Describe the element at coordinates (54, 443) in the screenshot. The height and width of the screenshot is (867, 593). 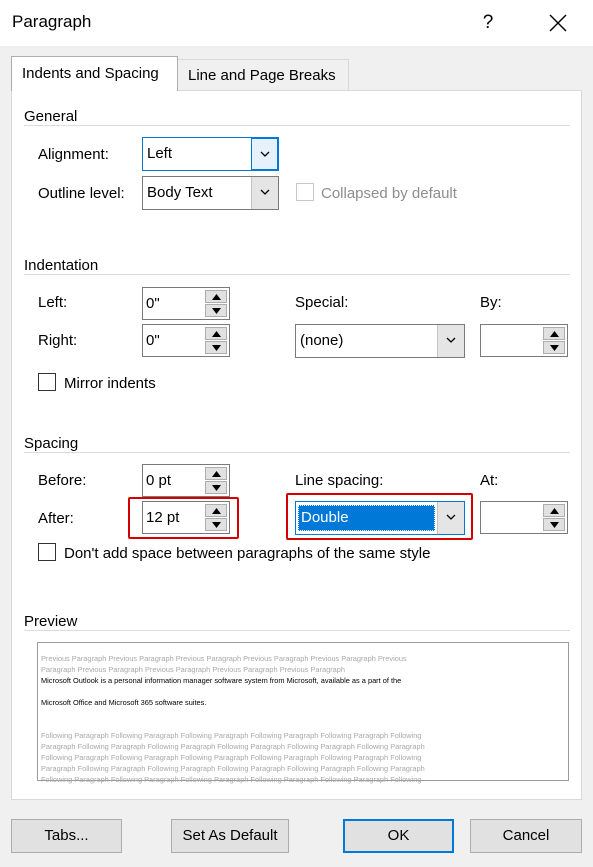
I see `spacing-heading: Spacing` at that location.